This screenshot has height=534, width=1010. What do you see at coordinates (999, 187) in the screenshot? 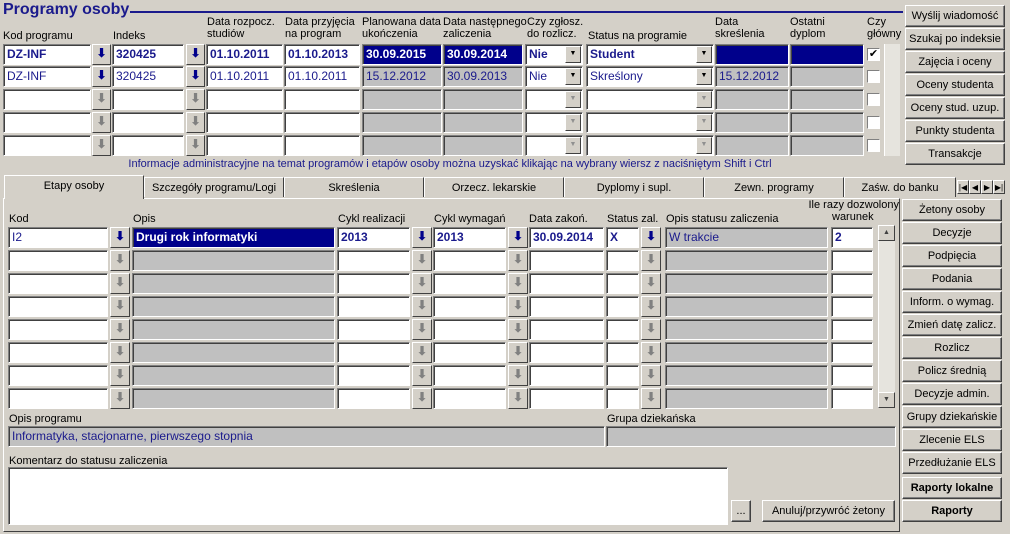
I see `last-tab-icon: ▶|` at bounding box center [999, 187].